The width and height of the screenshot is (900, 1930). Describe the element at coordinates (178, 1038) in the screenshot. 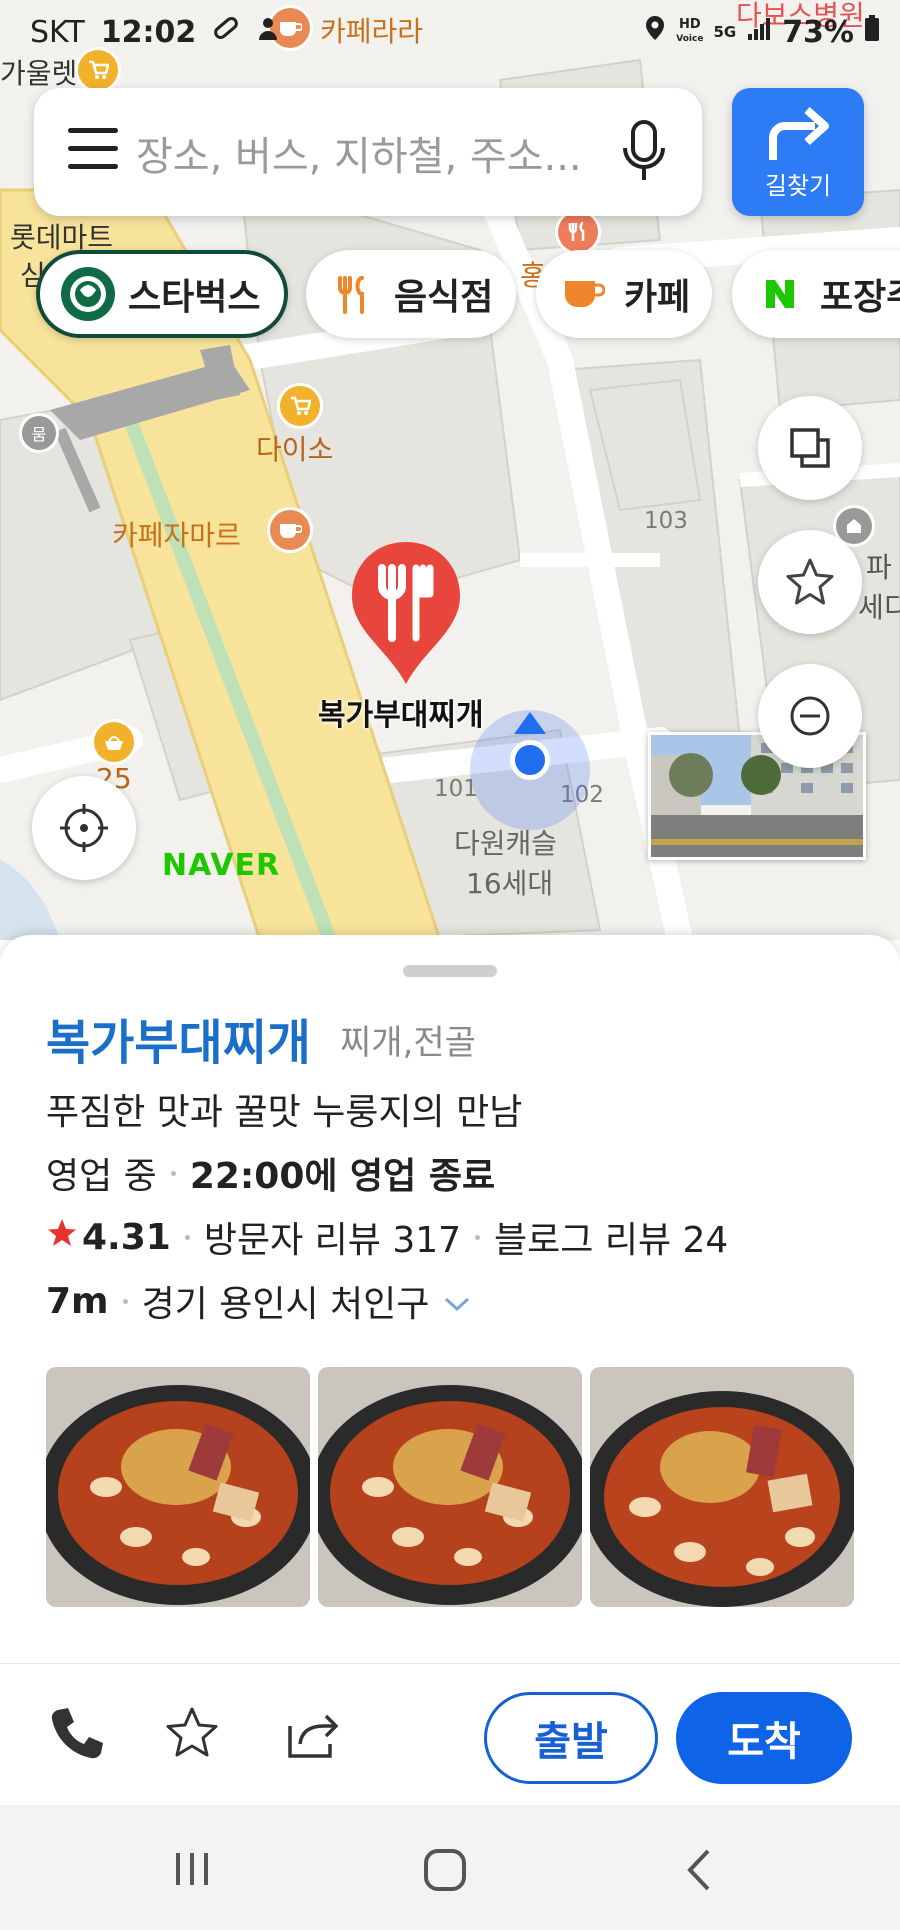

I see `place-name: 복가부대찌개` at that location.